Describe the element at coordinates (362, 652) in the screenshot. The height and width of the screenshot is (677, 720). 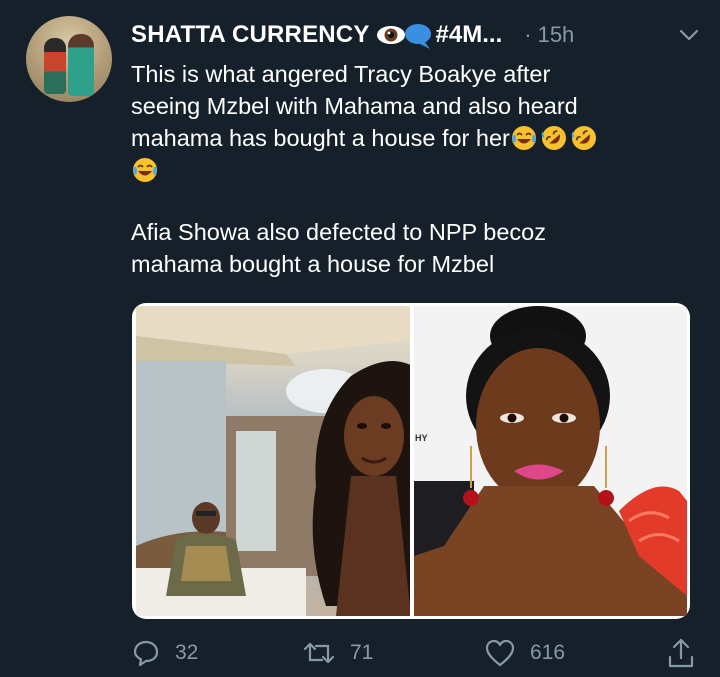
I see `retweet-count: 71` at that location.